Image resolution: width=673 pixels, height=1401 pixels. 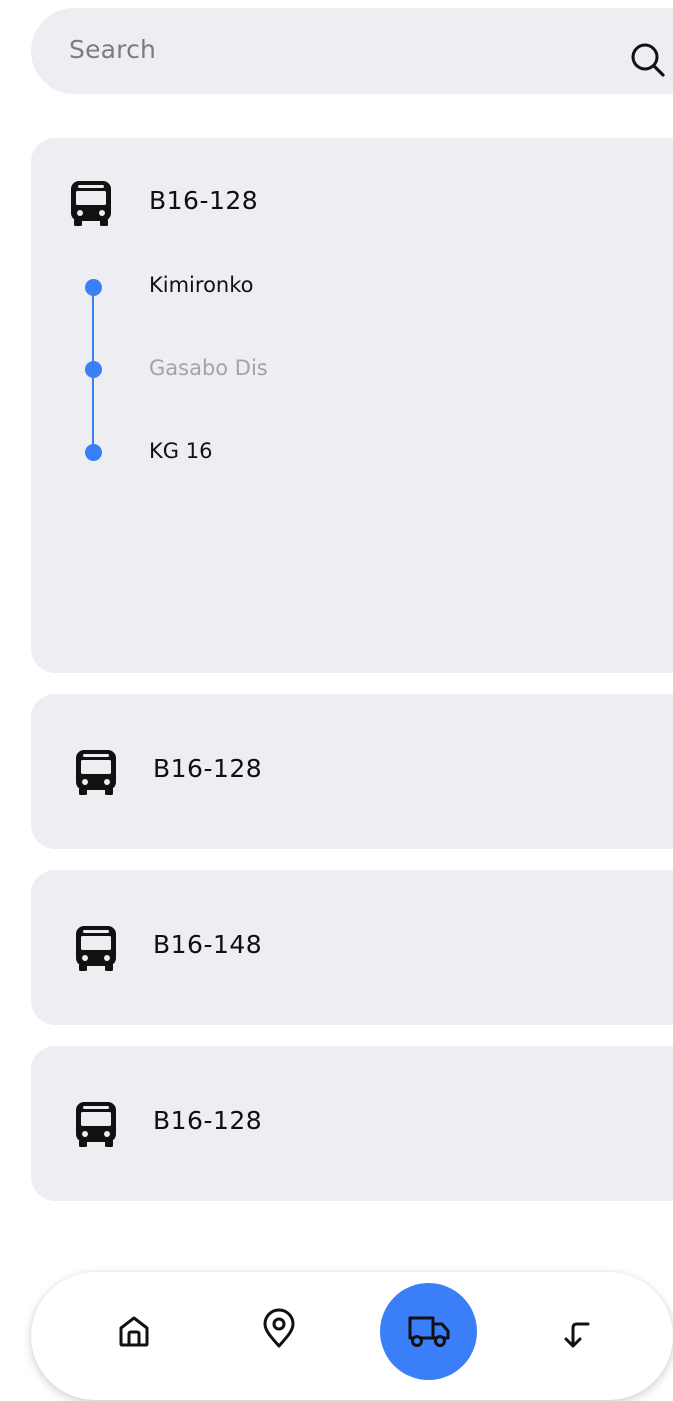 I want to click on search-placeholder: Search, so click(x=113, y=49).